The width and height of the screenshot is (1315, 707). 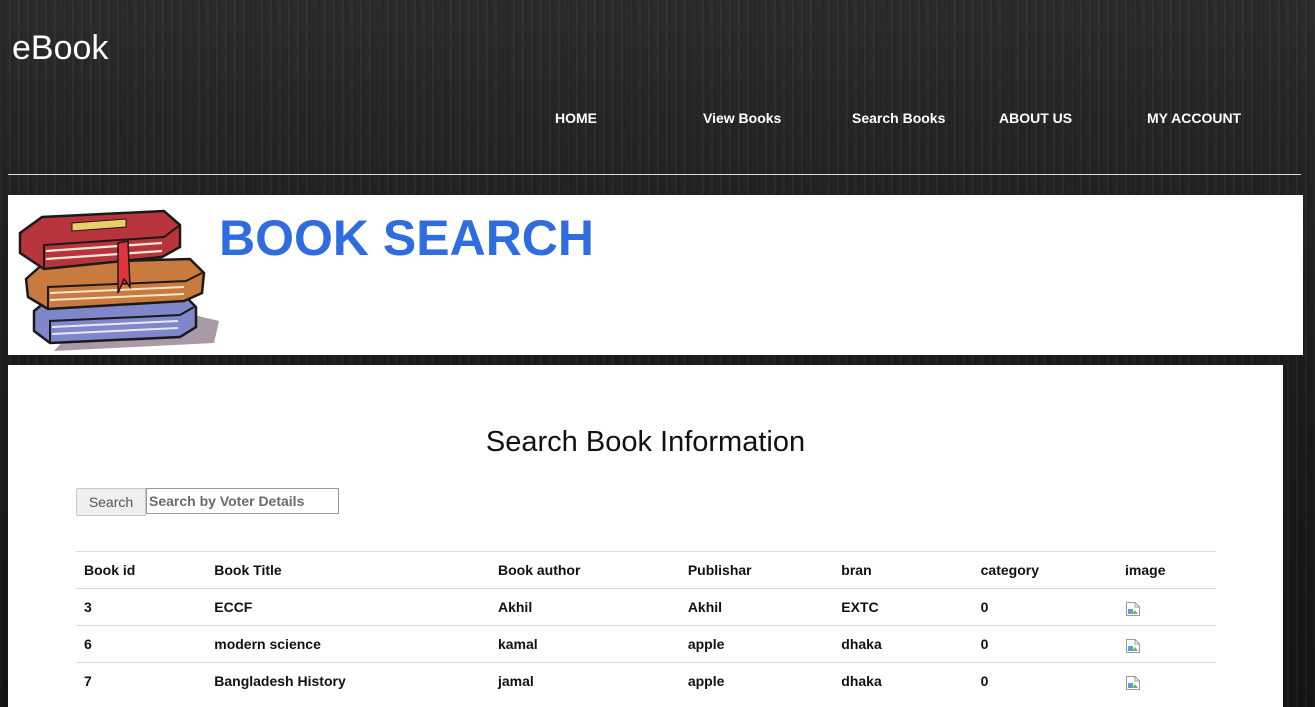 I want to click on cell-book-title: Bangladesh History, so click(x=348, y=680).